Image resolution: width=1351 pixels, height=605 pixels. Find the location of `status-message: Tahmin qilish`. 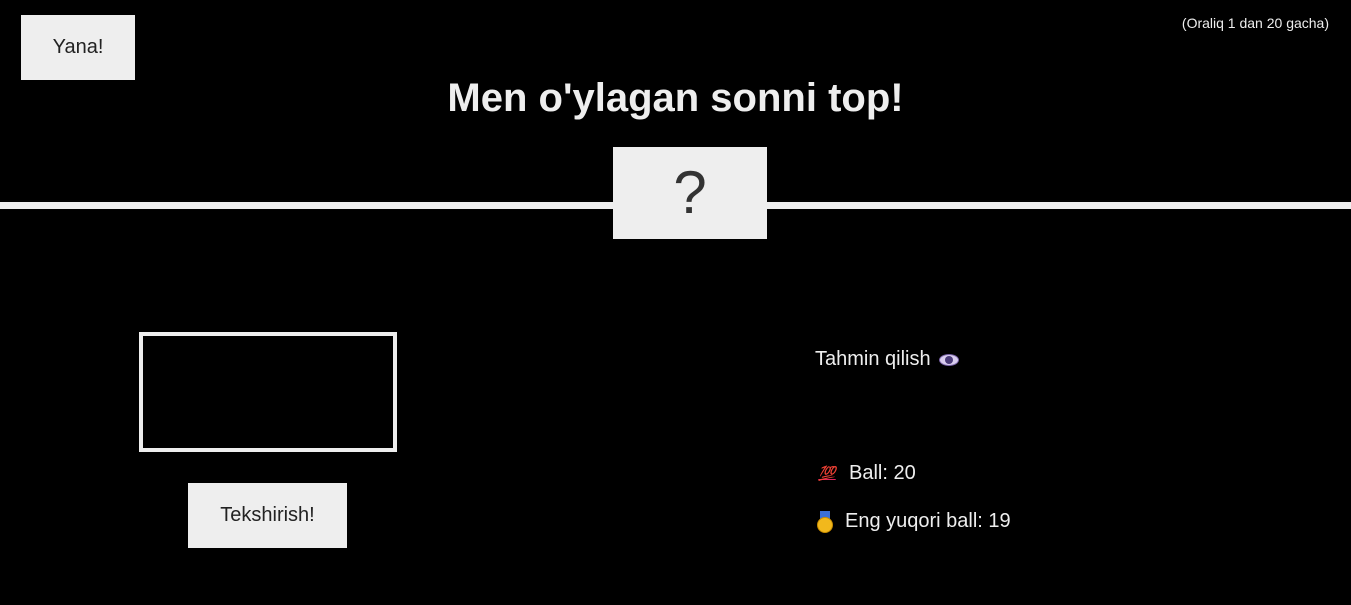

status-message: Tahmin qilish is located at coordinates (887, 359).